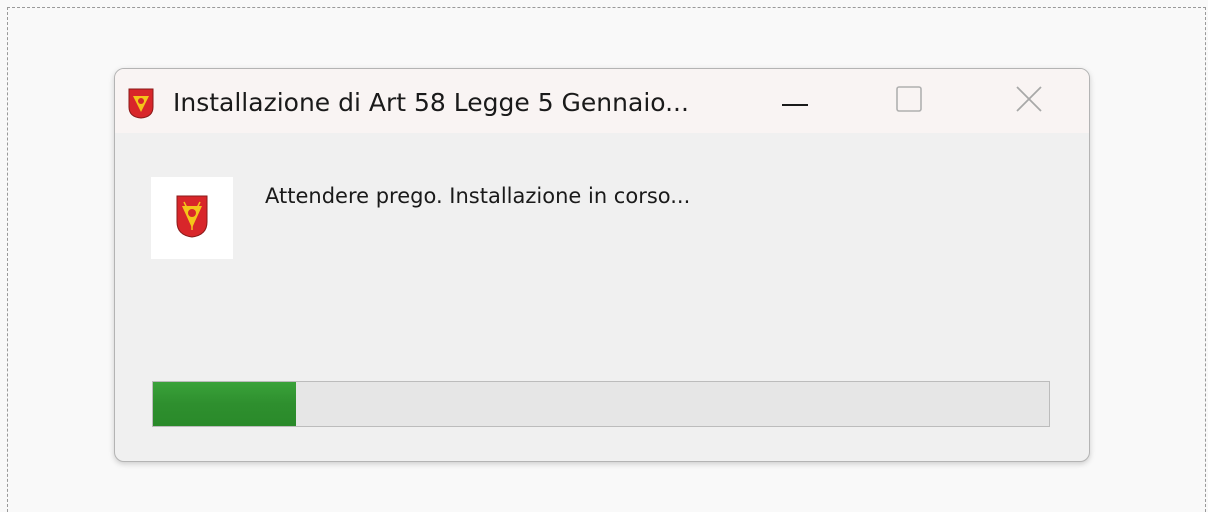 This screenshot has height=512, width=1208. I want to click on minimize-button, so click(795, 101).